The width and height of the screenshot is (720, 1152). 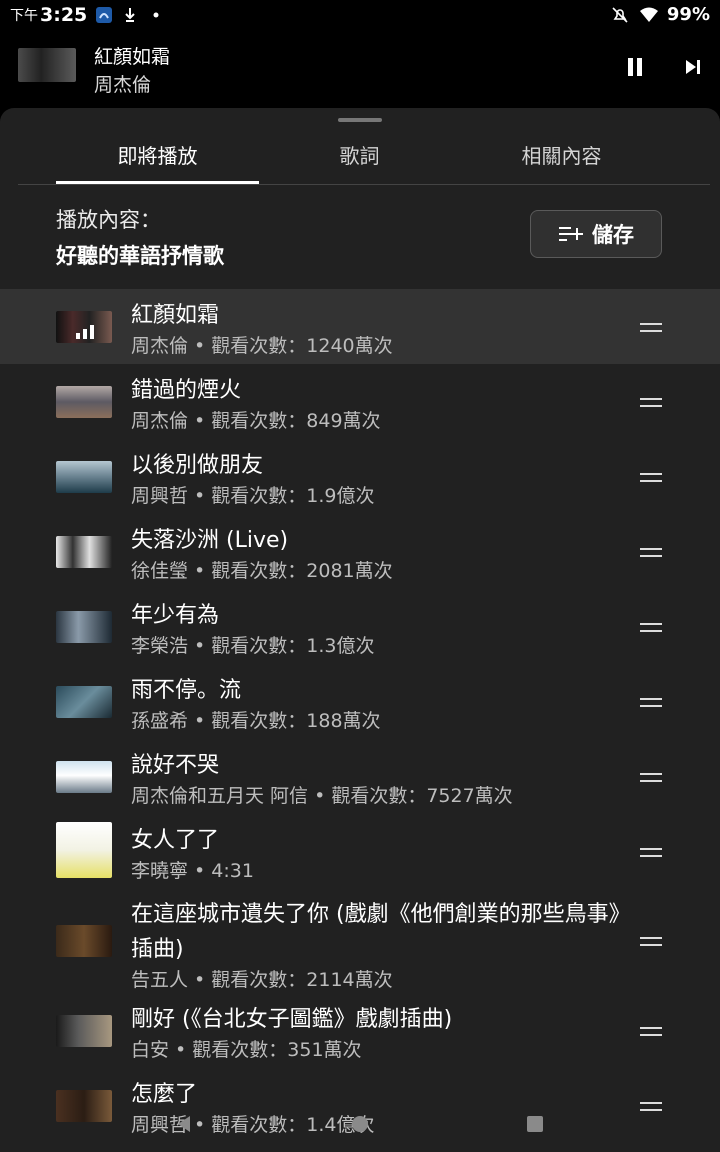 I want to click on item-meta: 周興哲 • 觀看次數：1.9億次, so click(x=253, y=496).